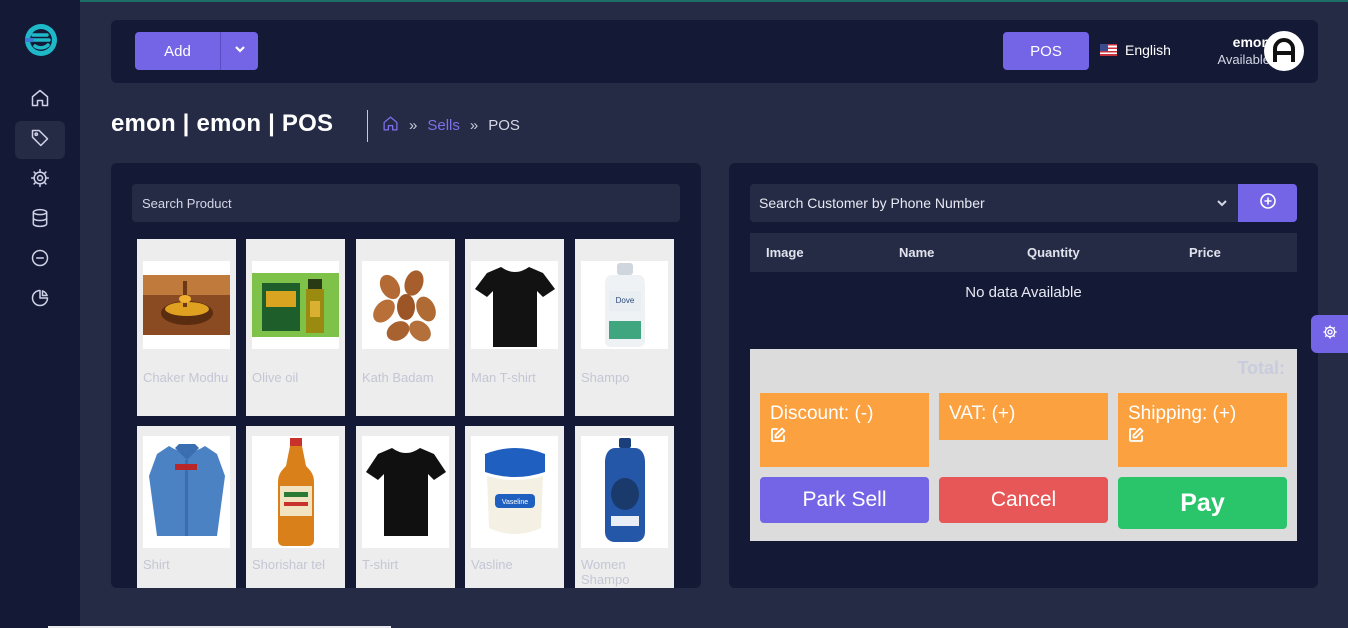  I want to click on customer-search-select: Search Customer by Phone Number, so click(994, 203).